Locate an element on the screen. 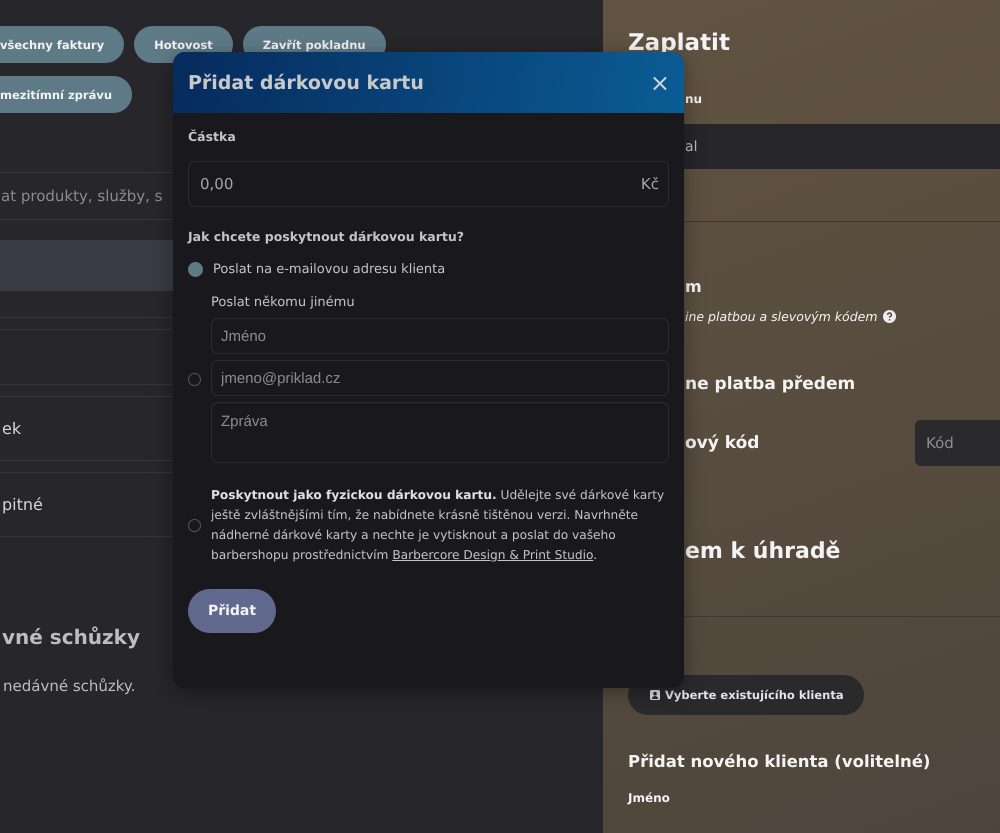 The image size is (1000, 833). section-heading: Přidat nového klienta (volitelné) is located at coordinates (779, 761).